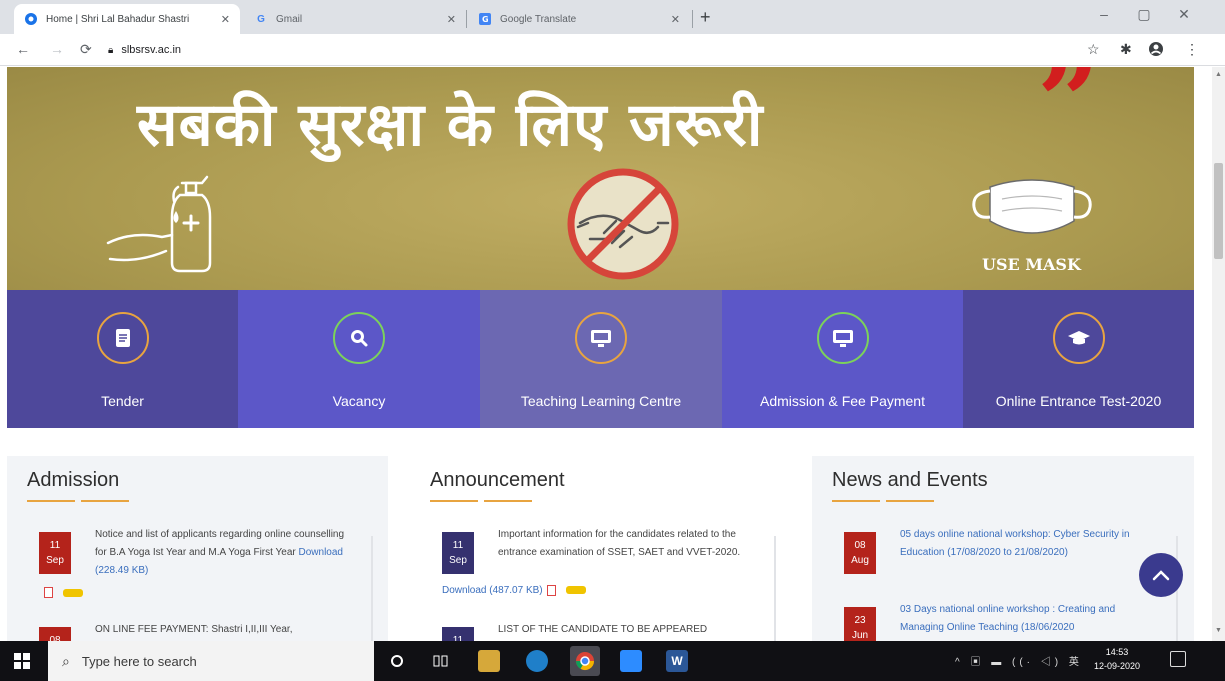 The image size is (1225, 681). Describe the element at coordinates (289, 19) in the screenshot. I see `tab-title: Gmail` at that location.